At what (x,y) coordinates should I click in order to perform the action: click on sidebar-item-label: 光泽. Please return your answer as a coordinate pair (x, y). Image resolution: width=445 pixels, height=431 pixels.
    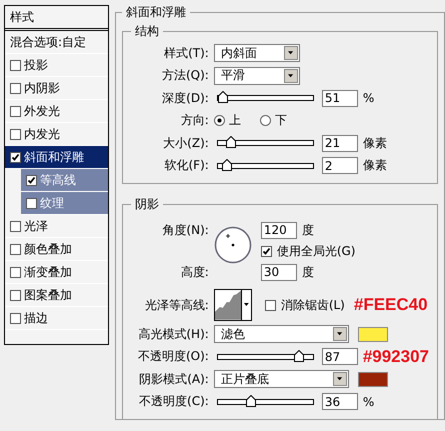
    Looking at the image, I should click on (36, 226).